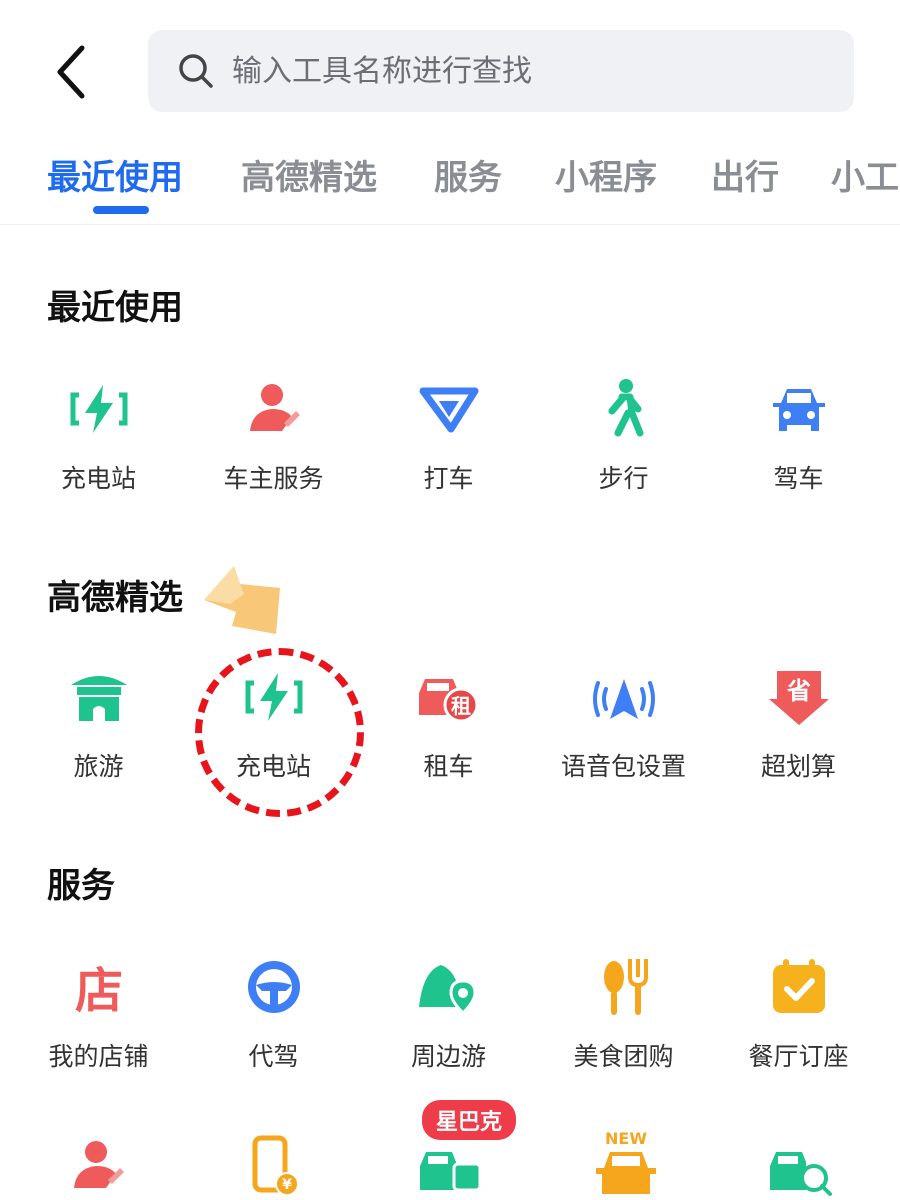 The height and width of the screenshot is (1200, 900). Describe the element at coordinates (798, 766) in the screenshot. I see `tool-label: 超划算` at that location.